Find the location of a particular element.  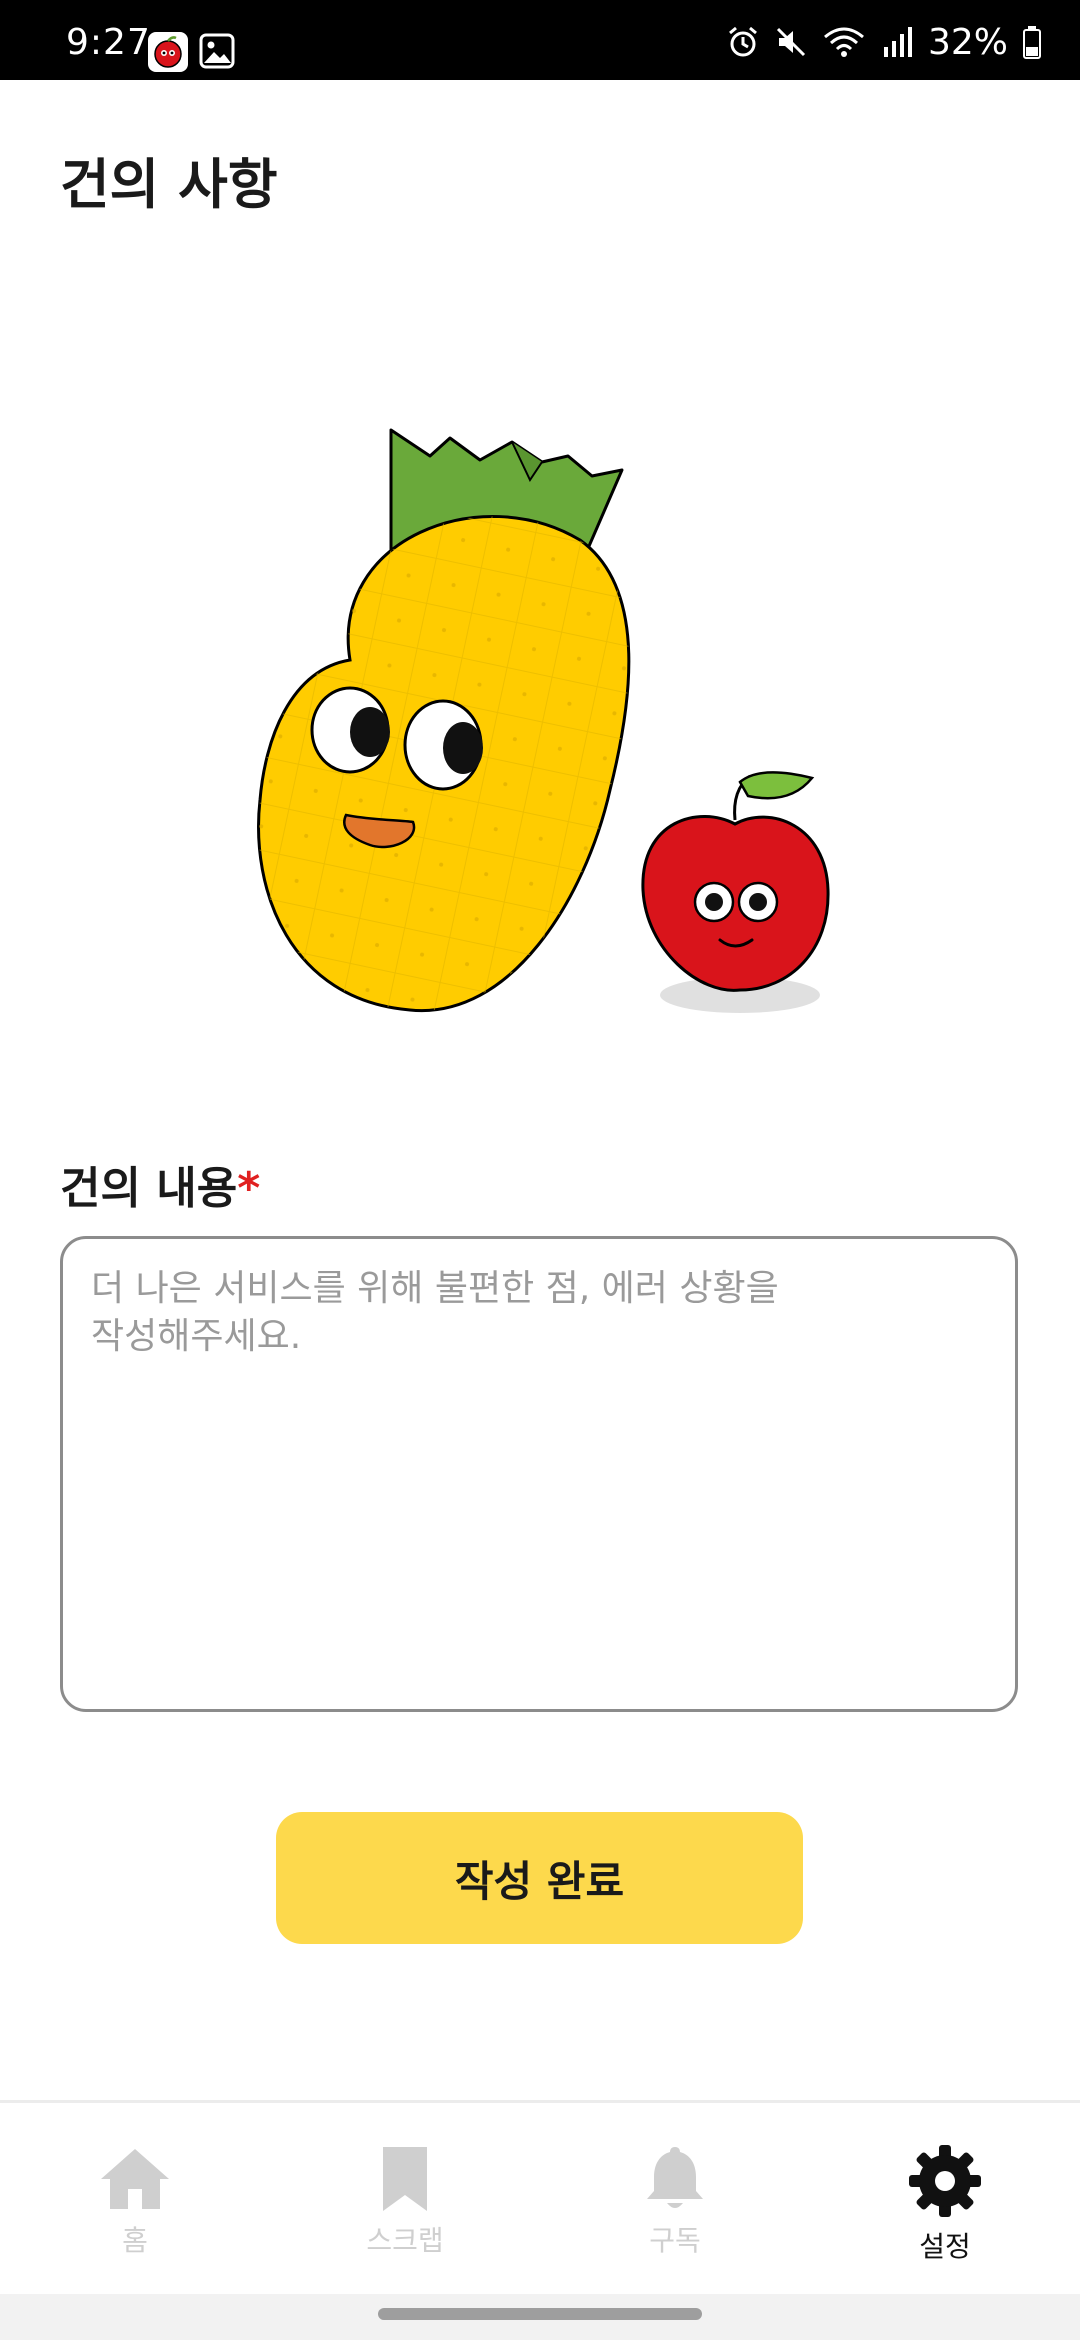

mute-icon is located at coordinates (791, 42).